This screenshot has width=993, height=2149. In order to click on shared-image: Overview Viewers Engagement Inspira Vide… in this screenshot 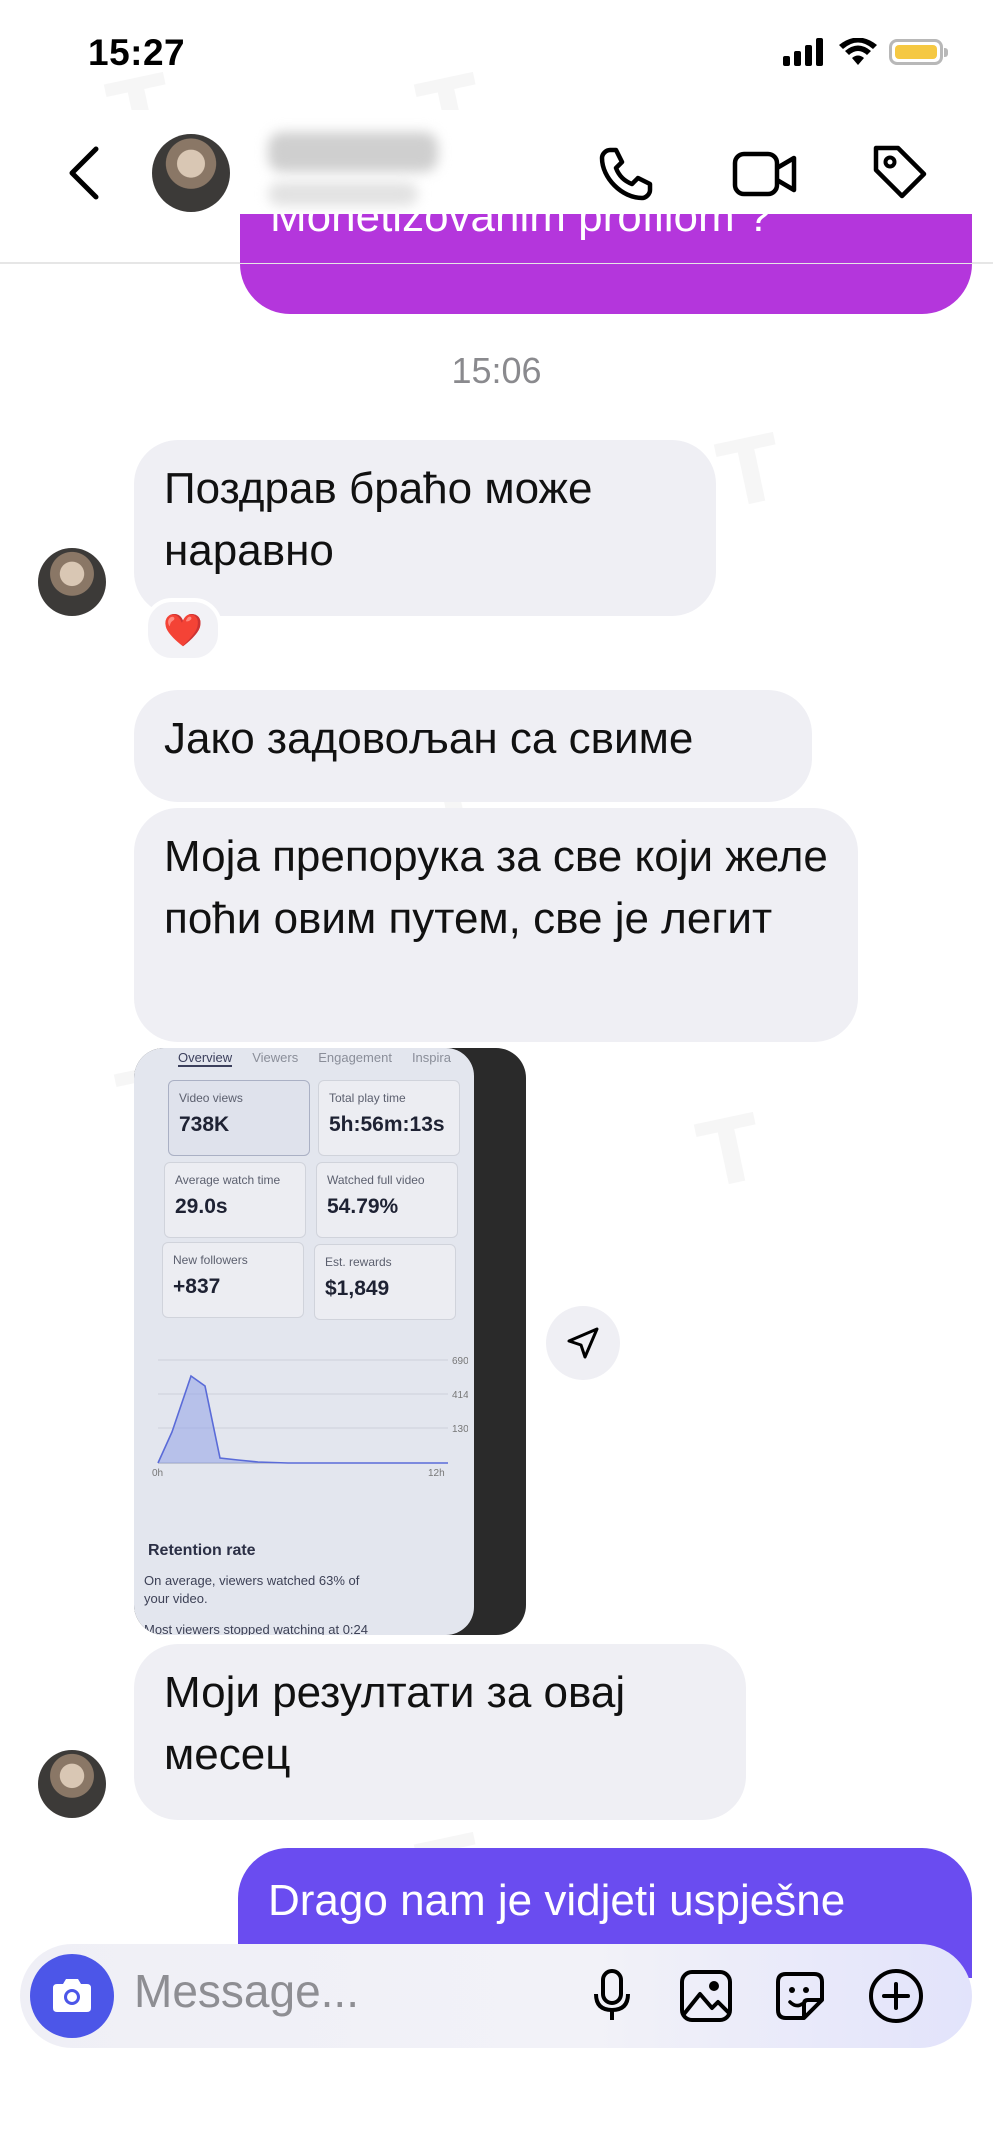, I will do `click(330, 1341)`.